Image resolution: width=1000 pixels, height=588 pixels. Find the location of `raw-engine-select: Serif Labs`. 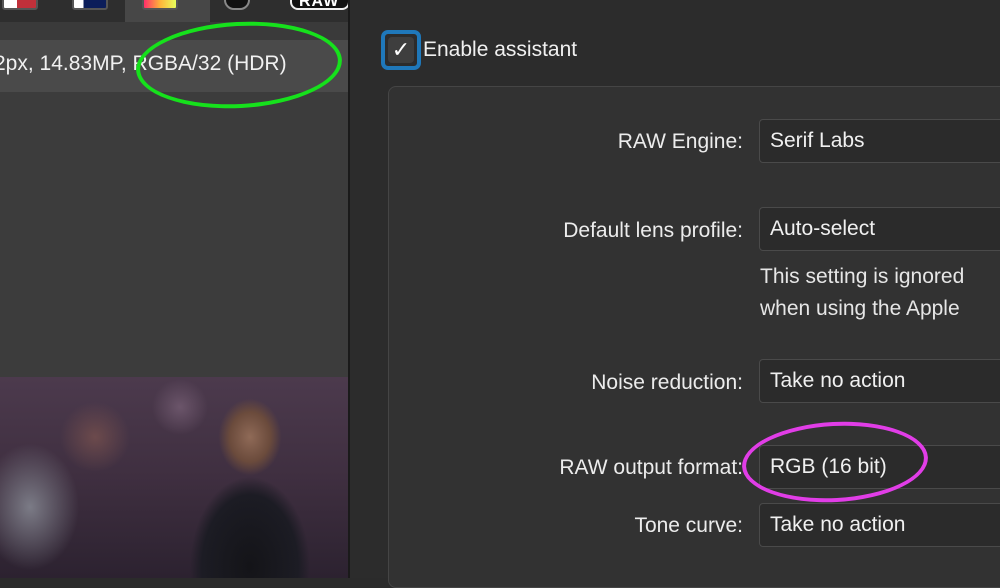

raw-engine-select: Serif Labs is located at coordinates (879, 141).